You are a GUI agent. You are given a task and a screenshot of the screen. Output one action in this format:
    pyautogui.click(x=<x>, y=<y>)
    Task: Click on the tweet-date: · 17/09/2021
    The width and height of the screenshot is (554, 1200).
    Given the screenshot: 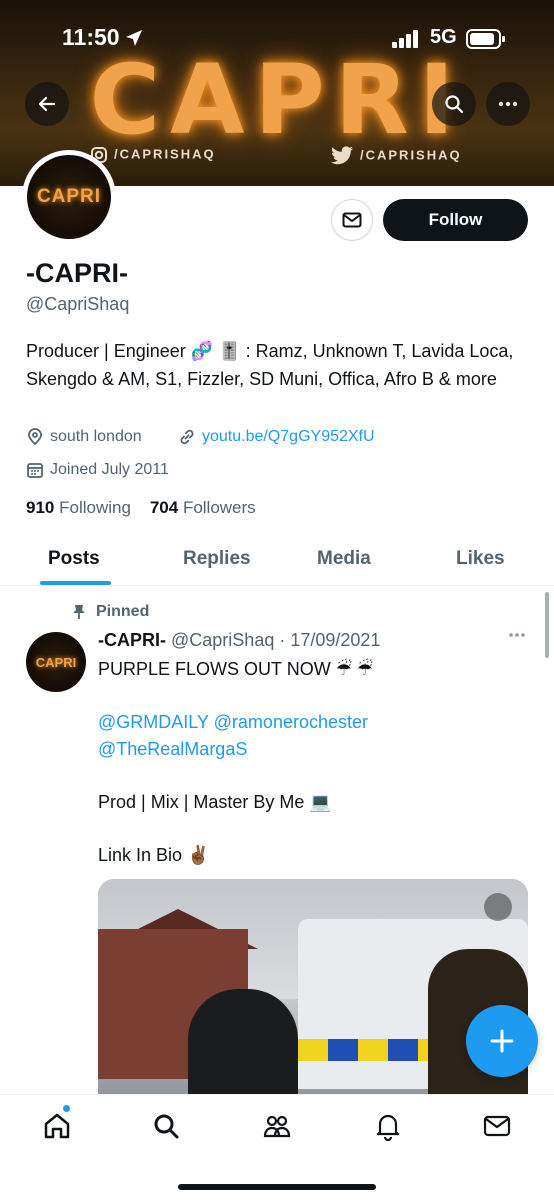 What is the action you would take?
    pyautogui.click(x=329, y=640)
    